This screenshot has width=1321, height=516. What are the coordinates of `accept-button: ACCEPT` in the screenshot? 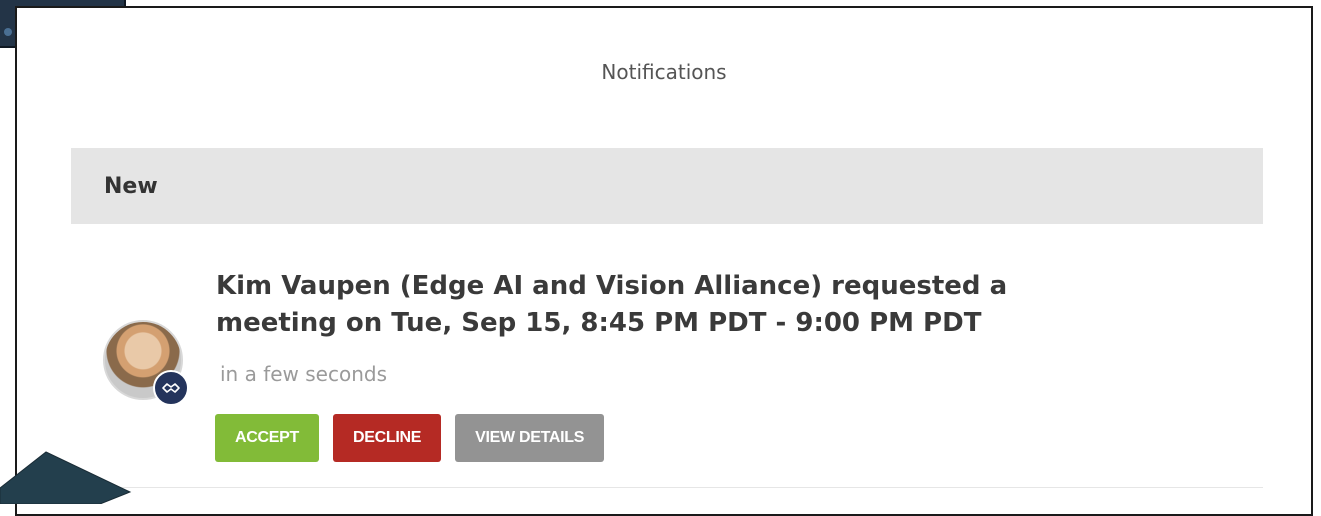 It's located at (267, 438).